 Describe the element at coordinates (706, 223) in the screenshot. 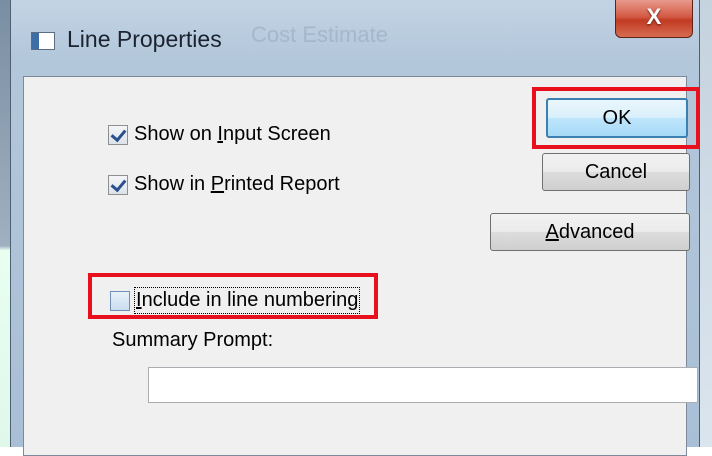

I see `background-window-edge-right` at that location.